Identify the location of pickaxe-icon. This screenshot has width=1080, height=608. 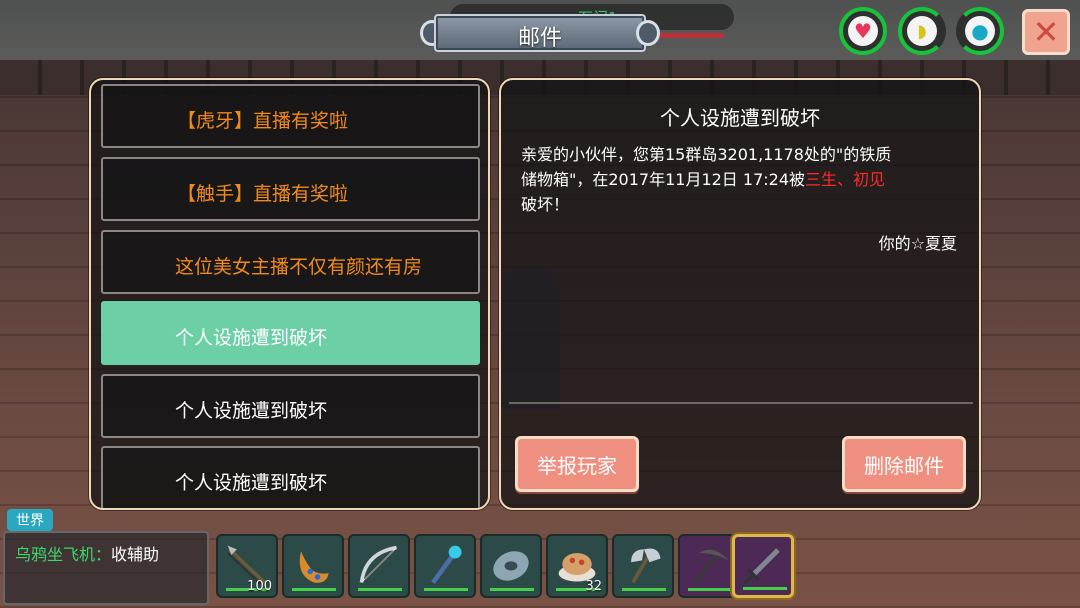
(711, 566).